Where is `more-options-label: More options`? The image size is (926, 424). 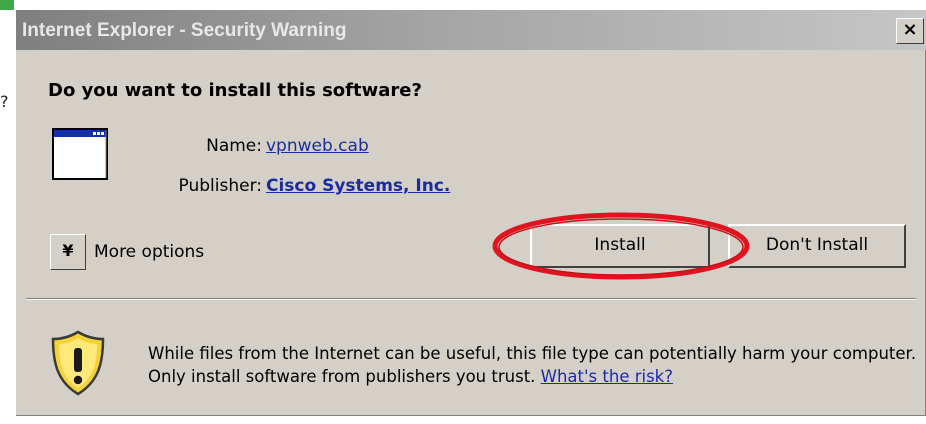 more-options-label: More options is located at coordinates (149, 252).